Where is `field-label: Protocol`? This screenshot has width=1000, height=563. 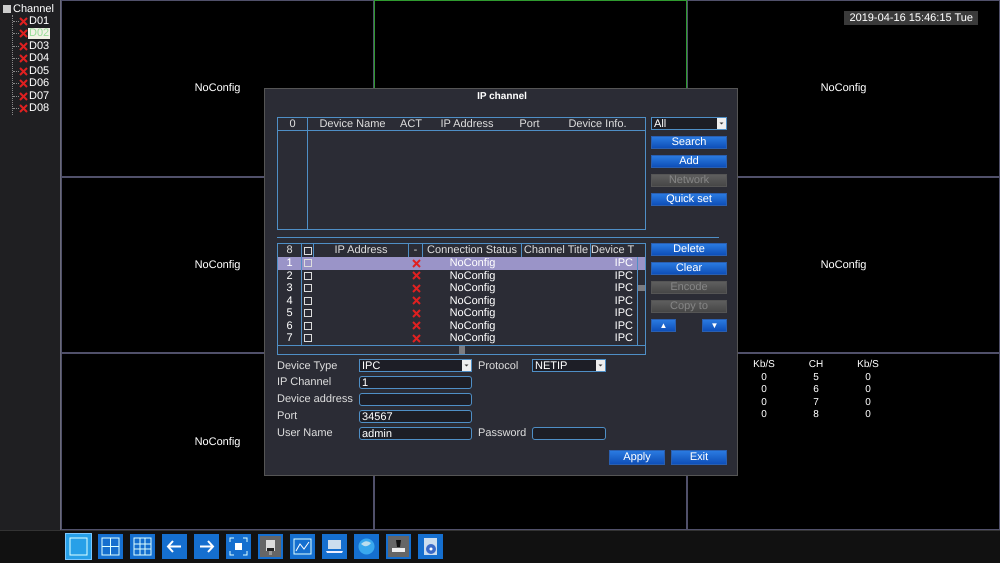
field-label: Protocol is located at coordinates (499, 366).